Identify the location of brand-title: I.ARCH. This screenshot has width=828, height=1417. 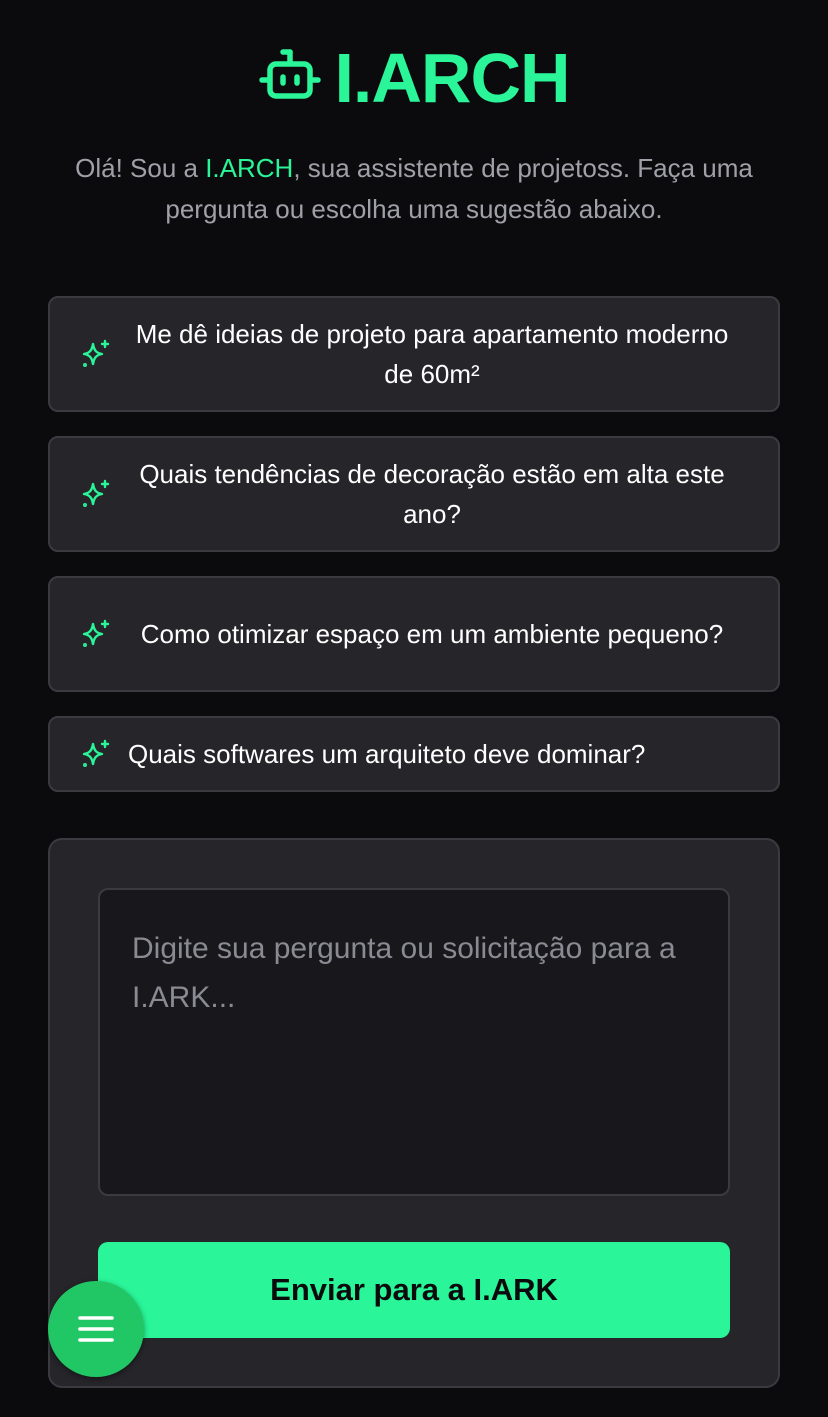
(452, 78).